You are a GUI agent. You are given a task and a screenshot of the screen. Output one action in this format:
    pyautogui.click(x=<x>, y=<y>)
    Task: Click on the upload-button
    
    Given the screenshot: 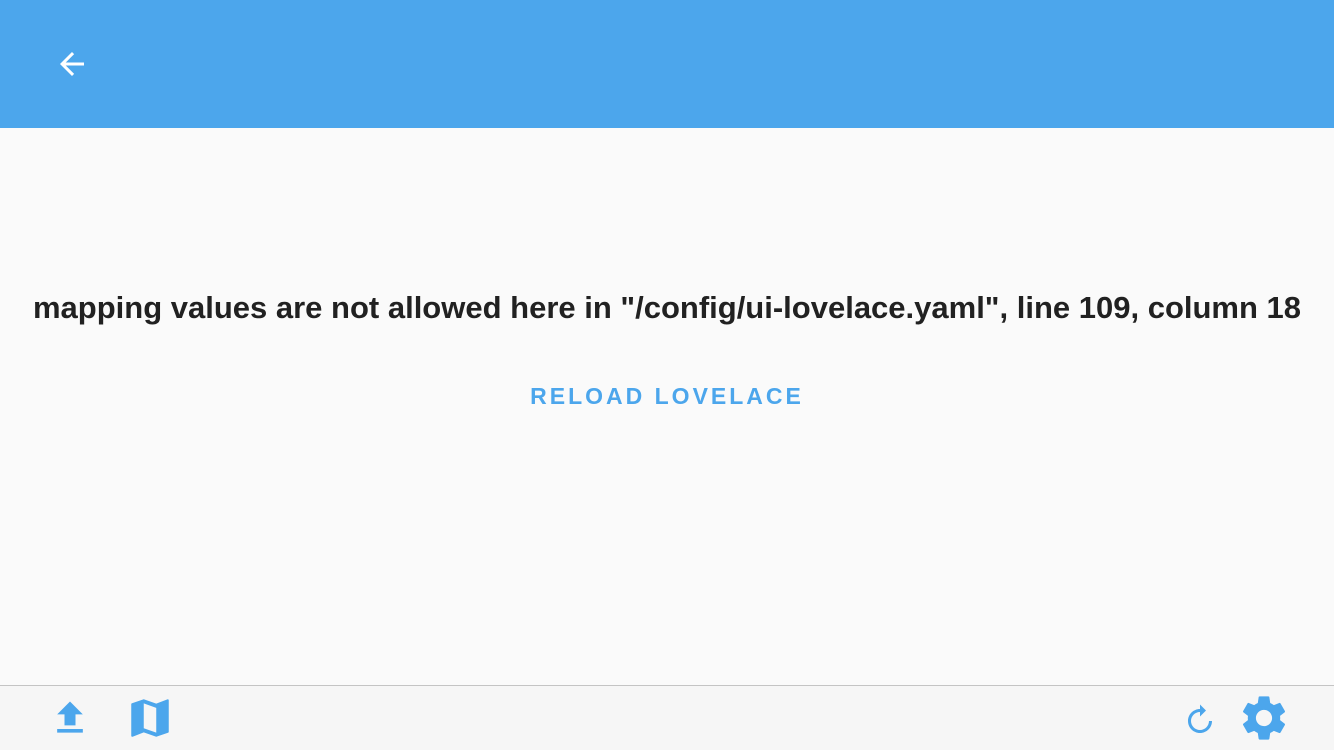 What is the action you would take?
    pyautogui.click(x=70, y=718)
    